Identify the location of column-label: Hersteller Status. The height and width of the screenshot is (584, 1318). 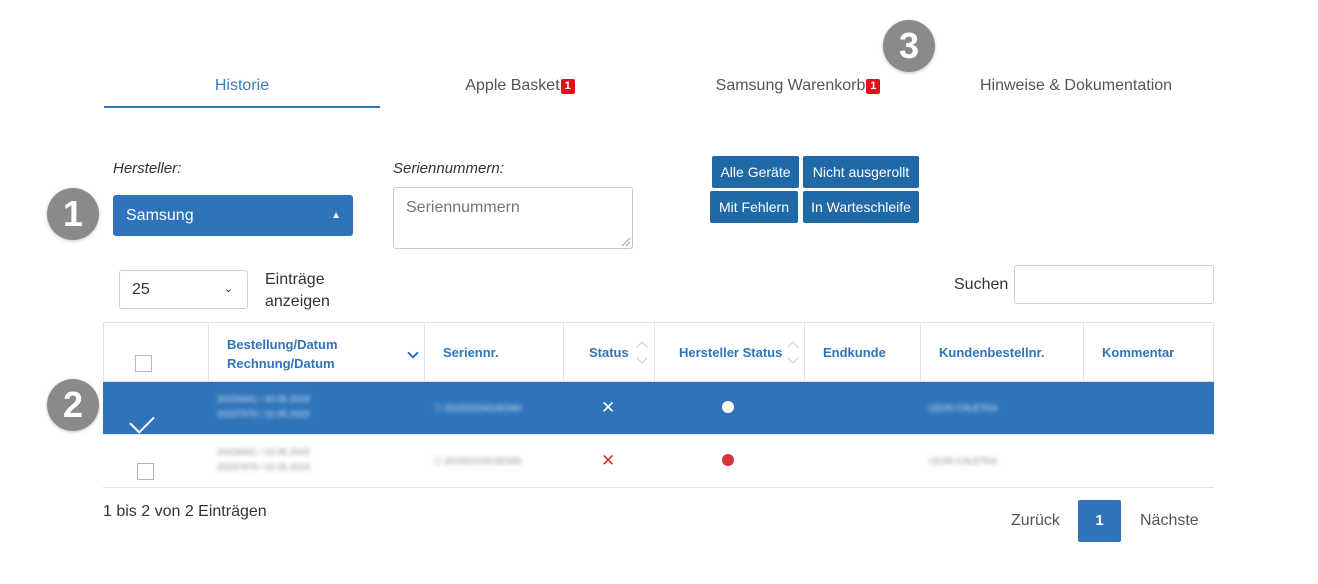
(731, 352).